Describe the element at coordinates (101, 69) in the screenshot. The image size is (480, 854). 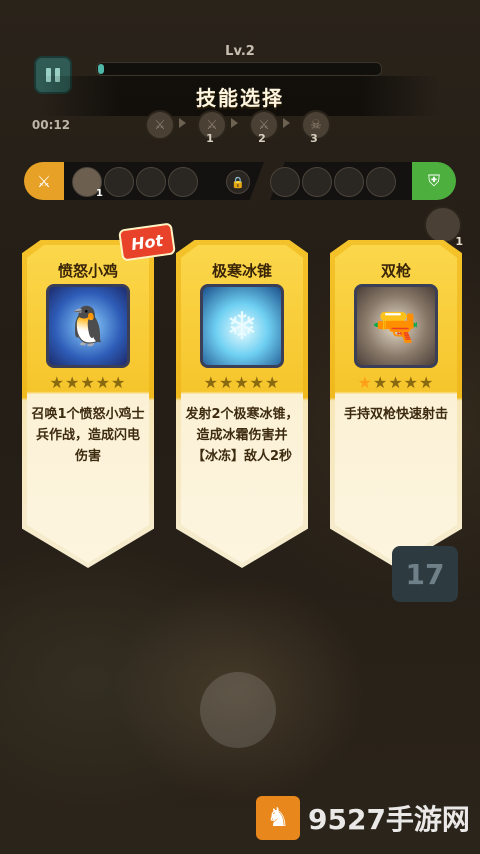
I see `xp-bar-fill` at that location.